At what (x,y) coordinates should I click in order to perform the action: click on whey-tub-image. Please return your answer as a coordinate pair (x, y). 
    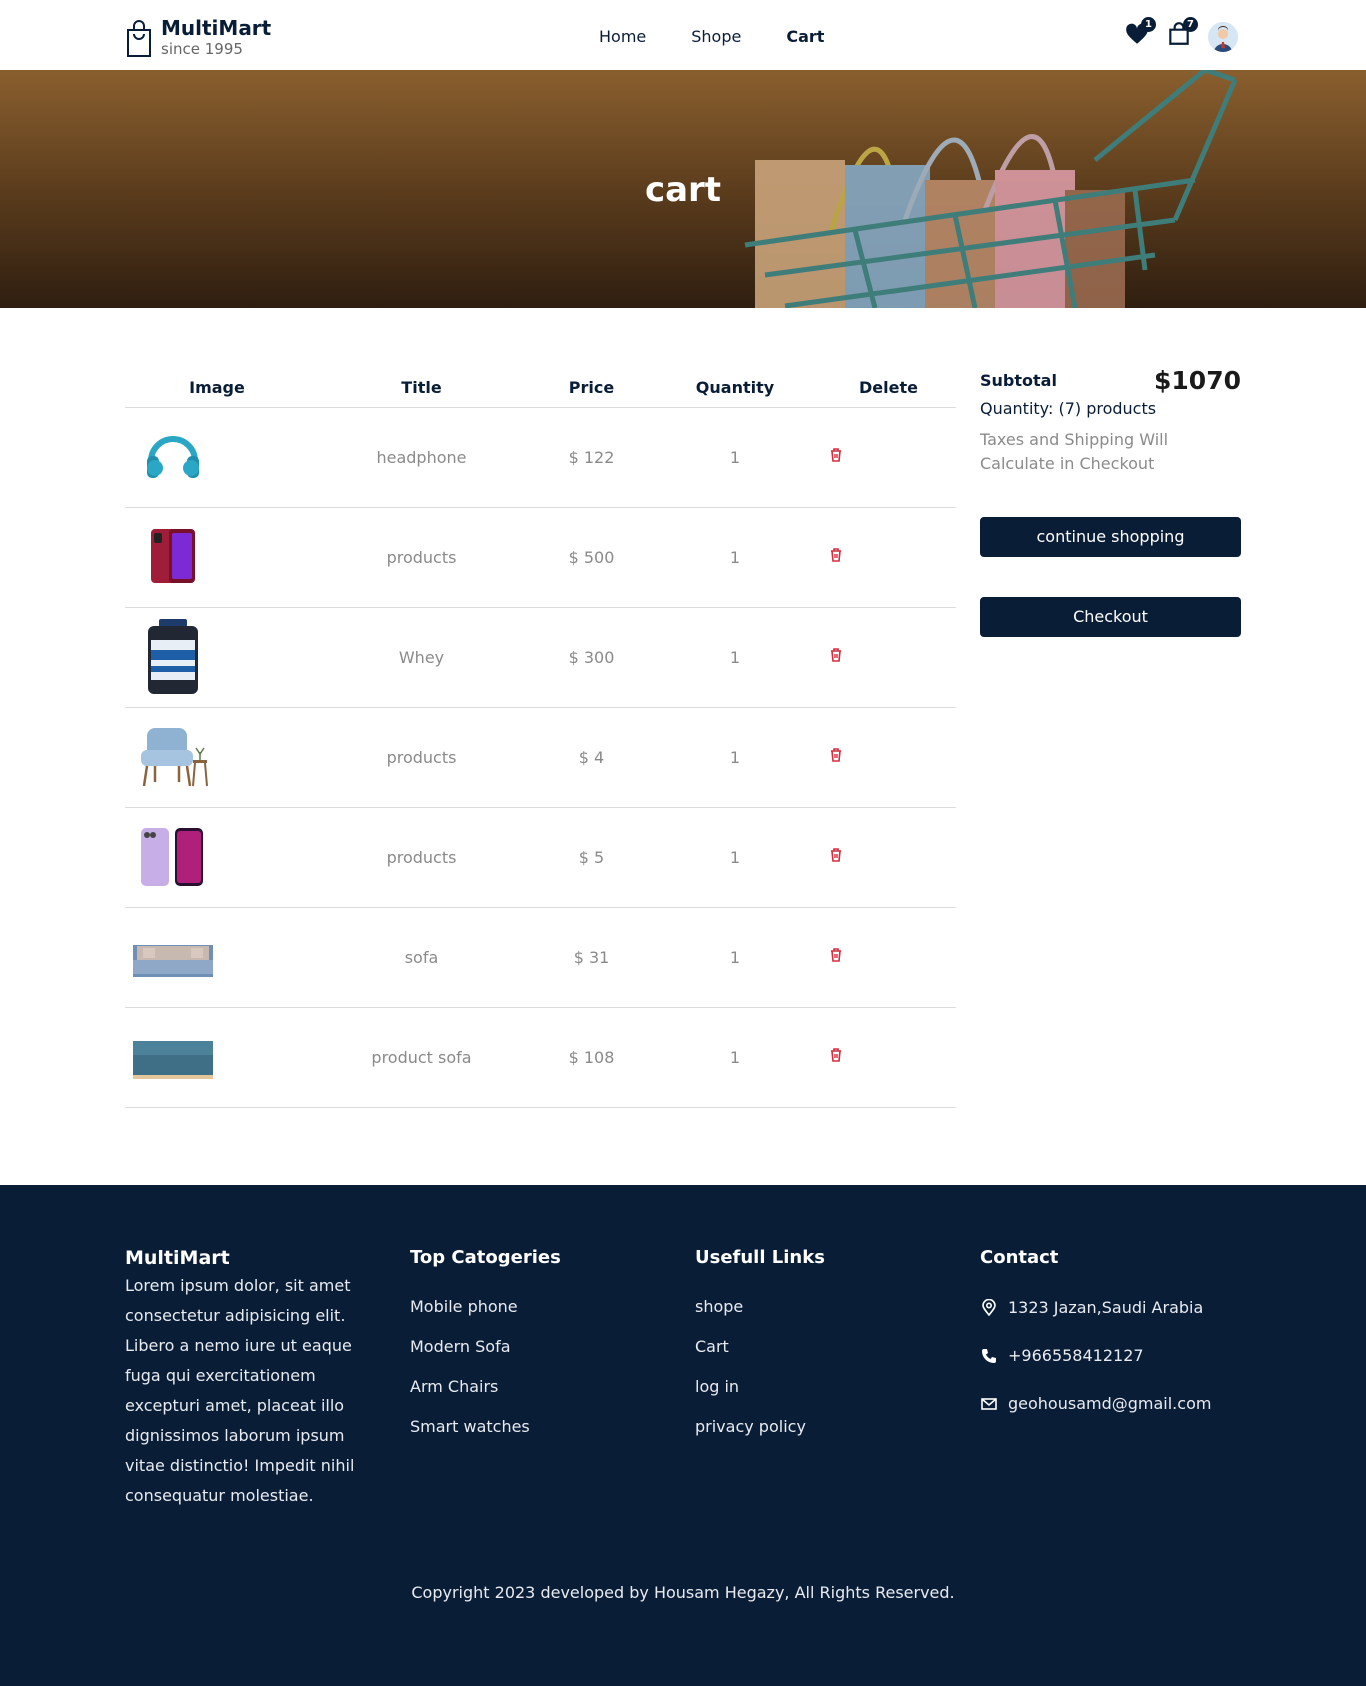
    Looking at the image, I should click on (173, 656).